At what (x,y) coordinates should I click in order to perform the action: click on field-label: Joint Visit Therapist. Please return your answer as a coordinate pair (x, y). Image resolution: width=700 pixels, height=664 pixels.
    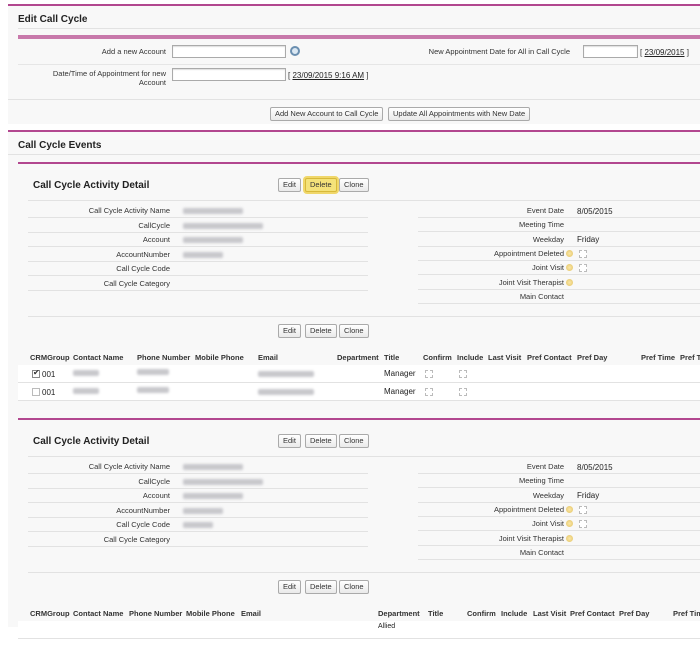
    Looking at the image, I should click on (531, 282).